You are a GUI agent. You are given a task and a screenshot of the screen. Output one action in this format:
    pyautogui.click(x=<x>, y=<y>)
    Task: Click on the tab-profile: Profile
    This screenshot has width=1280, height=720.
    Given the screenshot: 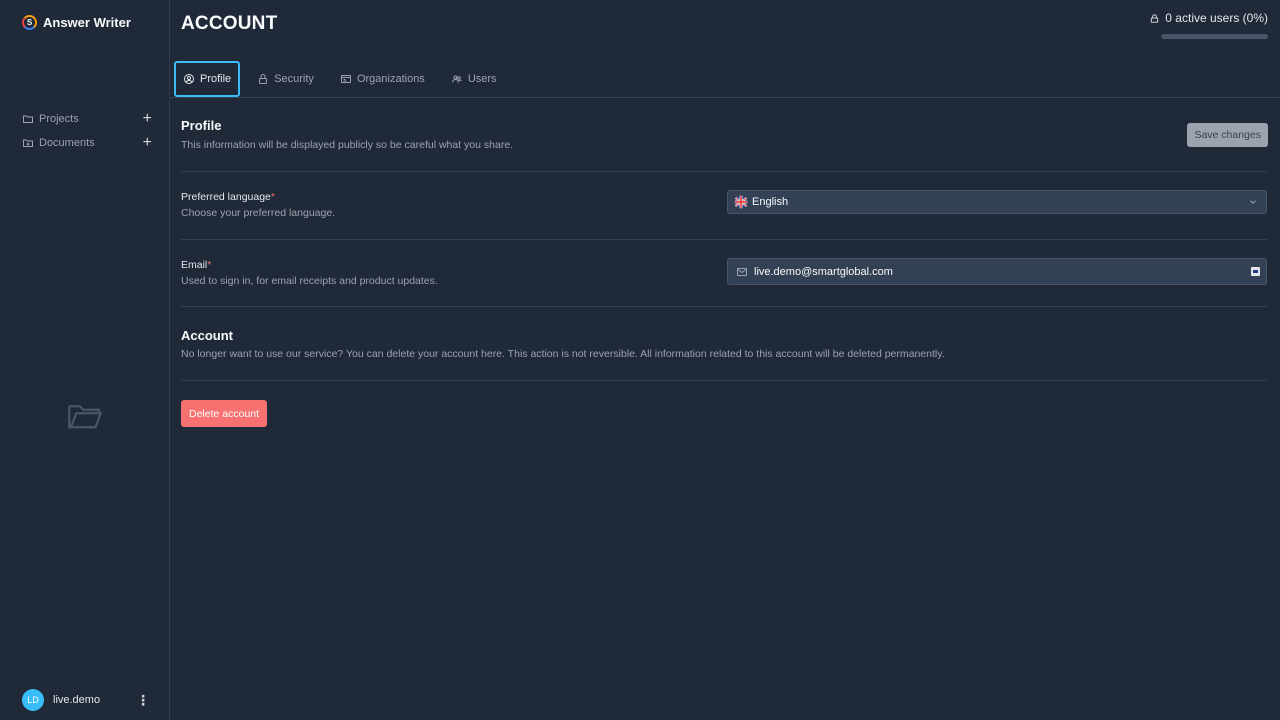 What is the action you would take?
    pyautogui.click(x=207, y=79)
    